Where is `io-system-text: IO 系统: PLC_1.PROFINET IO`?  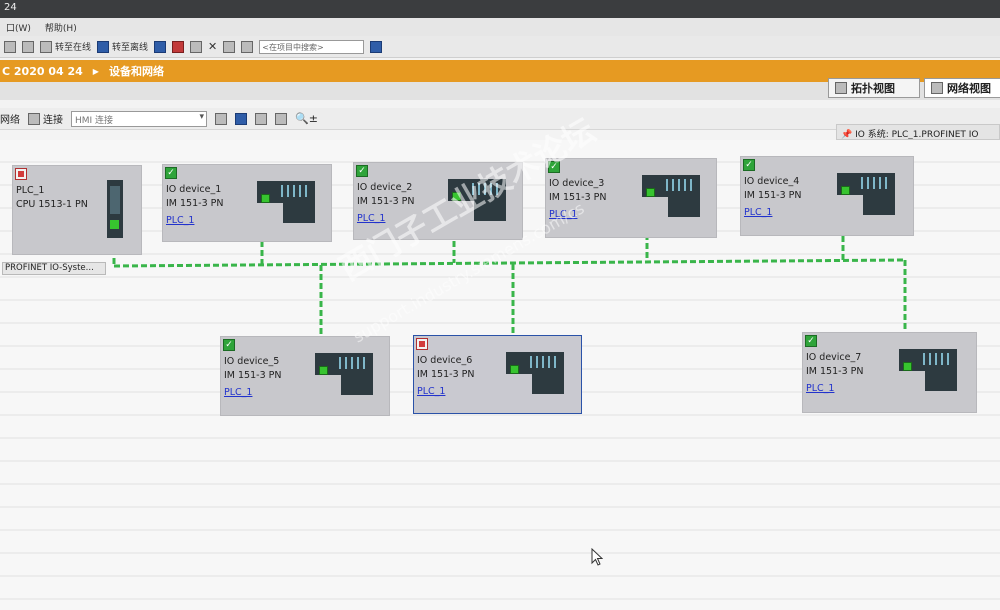 io-system-text: IO 系统: PLC_1.PROFINET IO is located at coordinates (917, 135).